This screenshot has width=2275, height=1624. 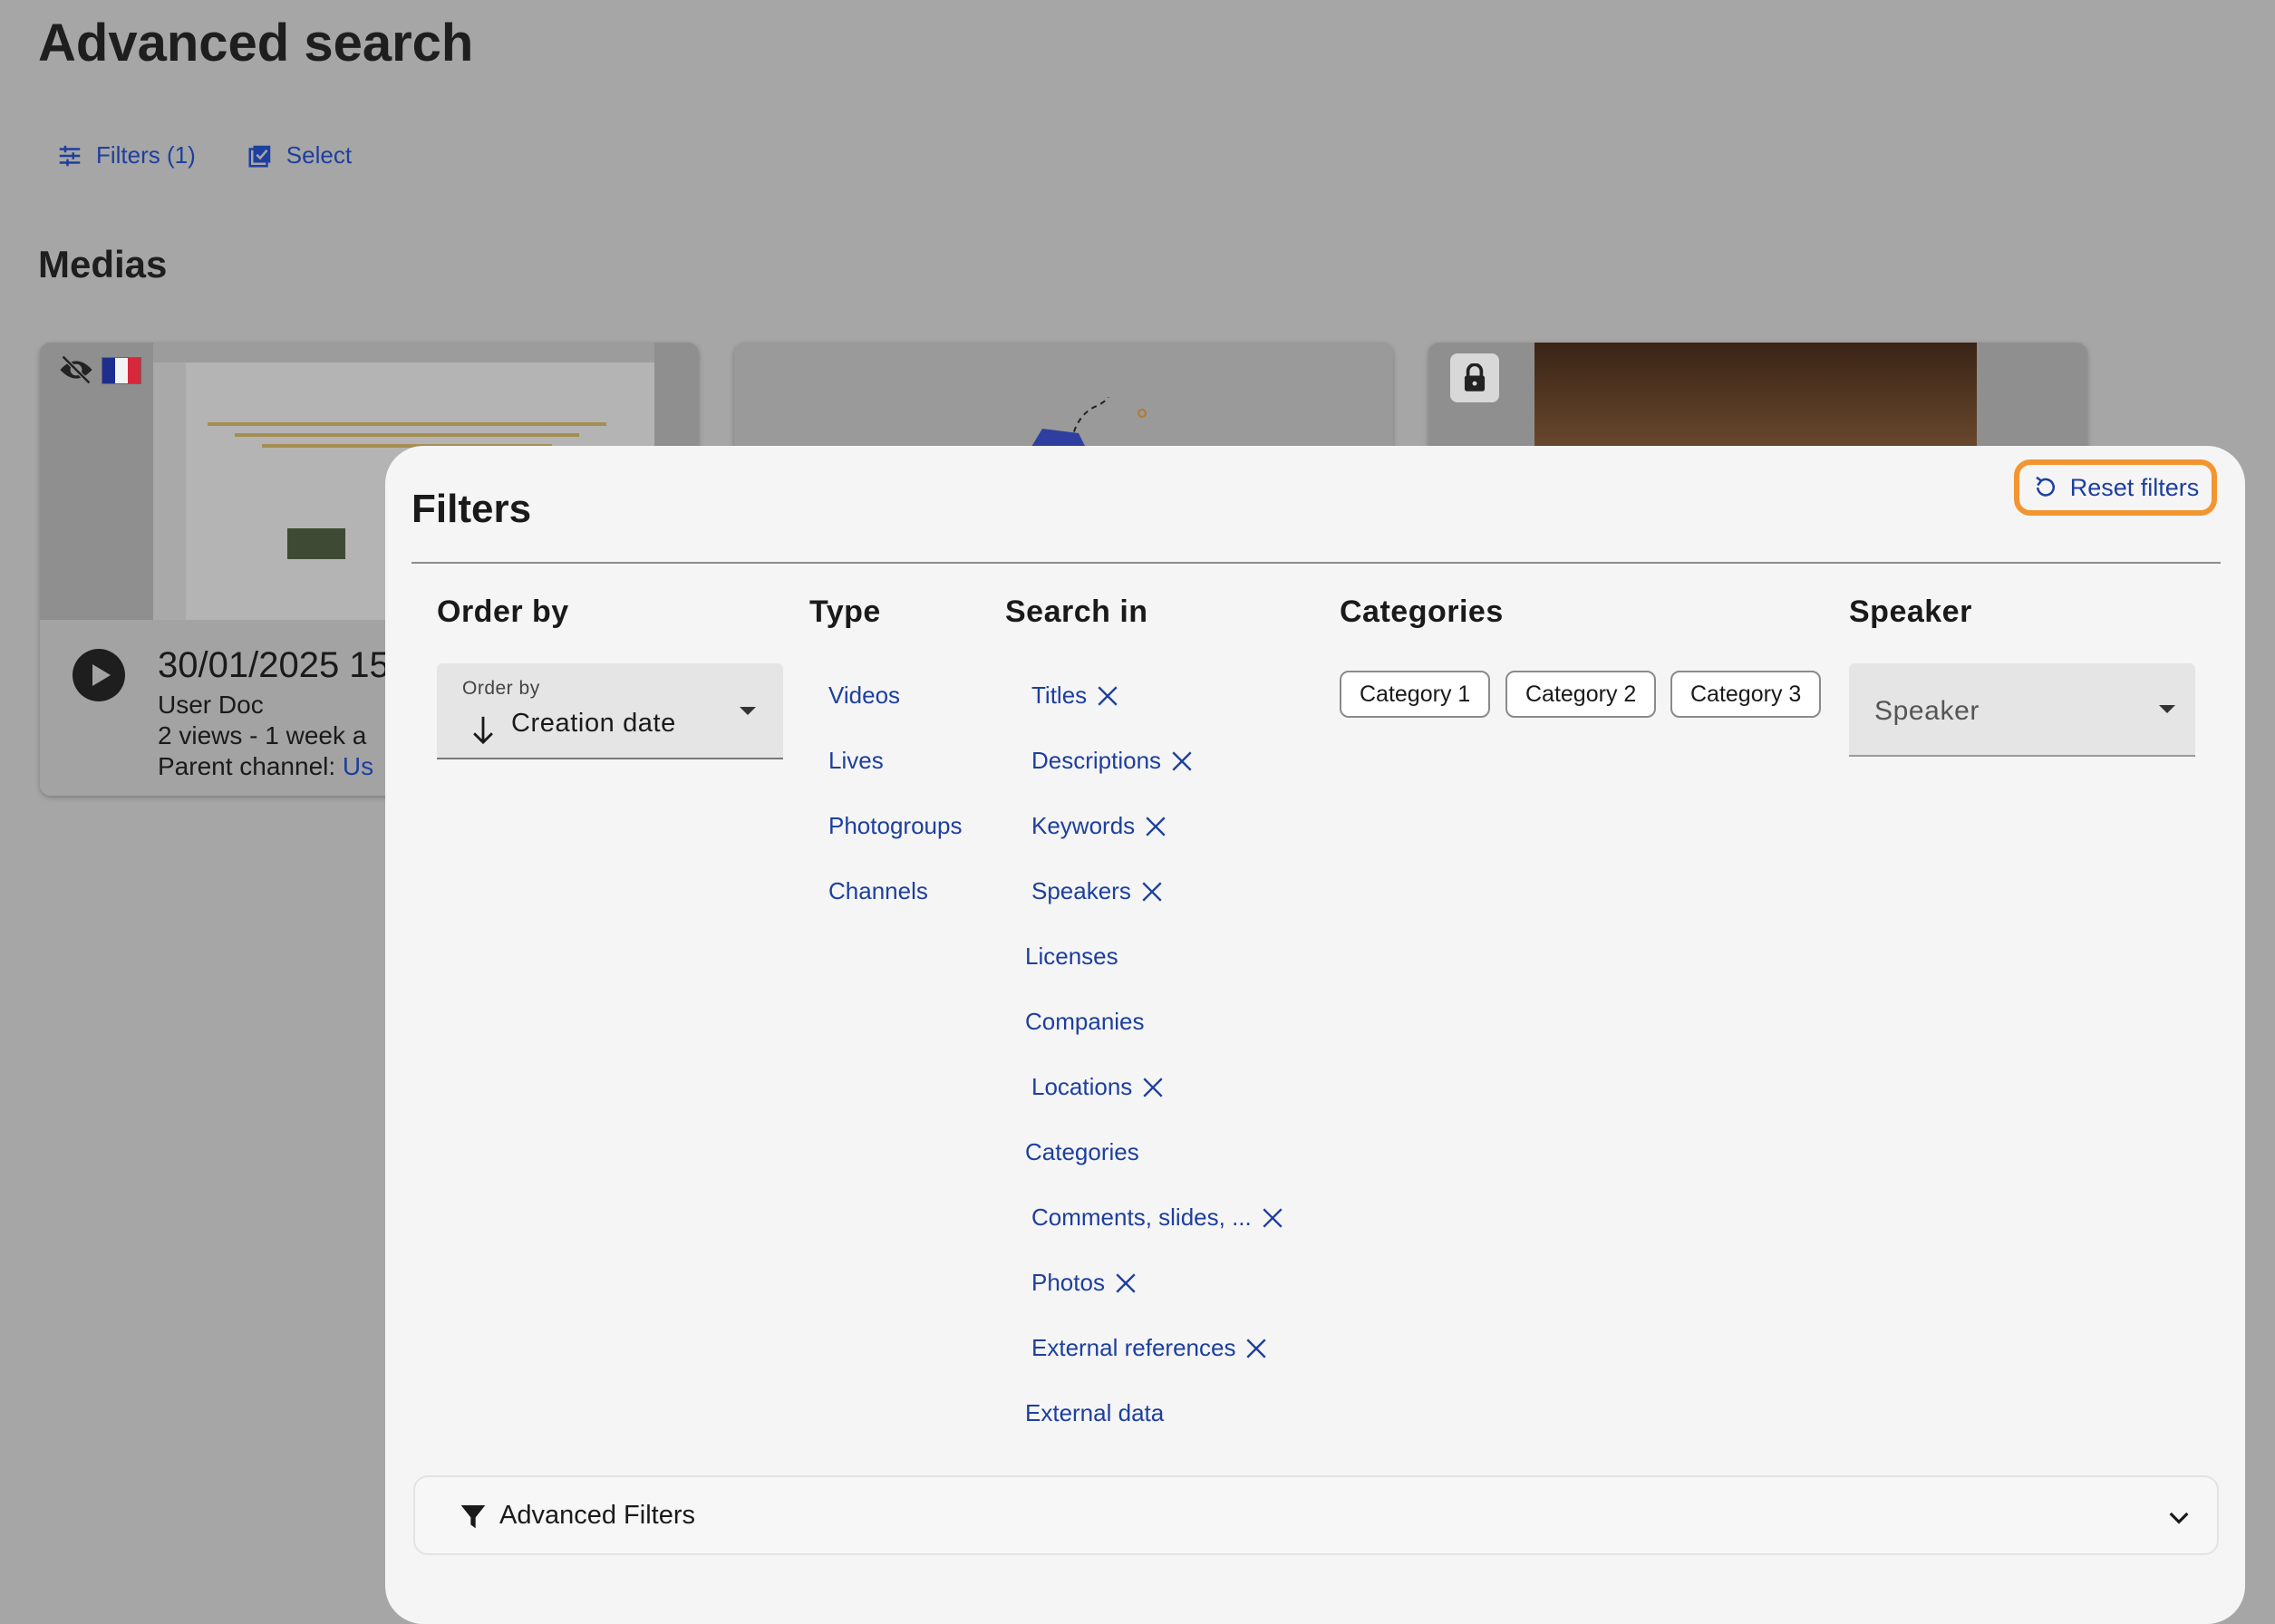 I want to click on speaker-select: Speaker, so click(x=2022, y=710).